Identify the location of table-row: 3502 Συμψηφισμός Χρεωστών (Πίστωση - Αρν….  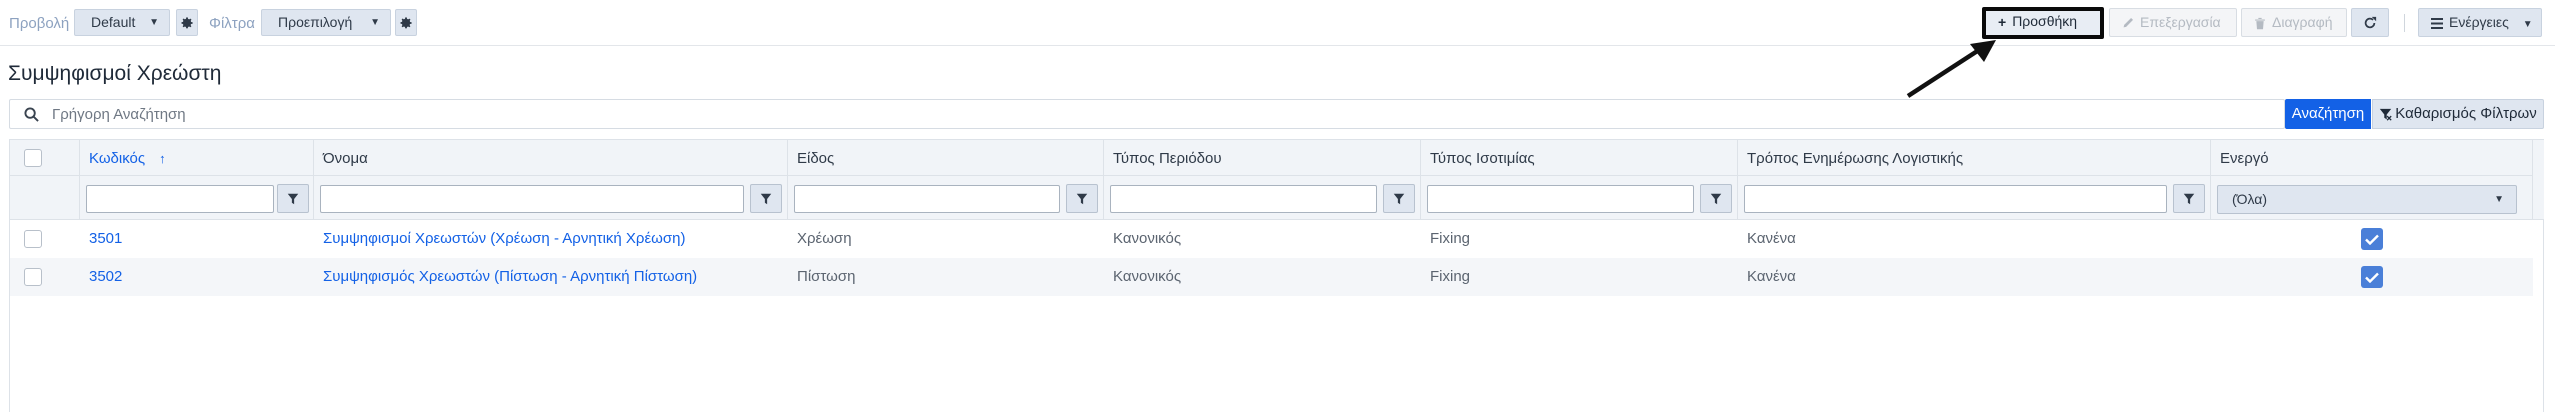
(1271, 277).